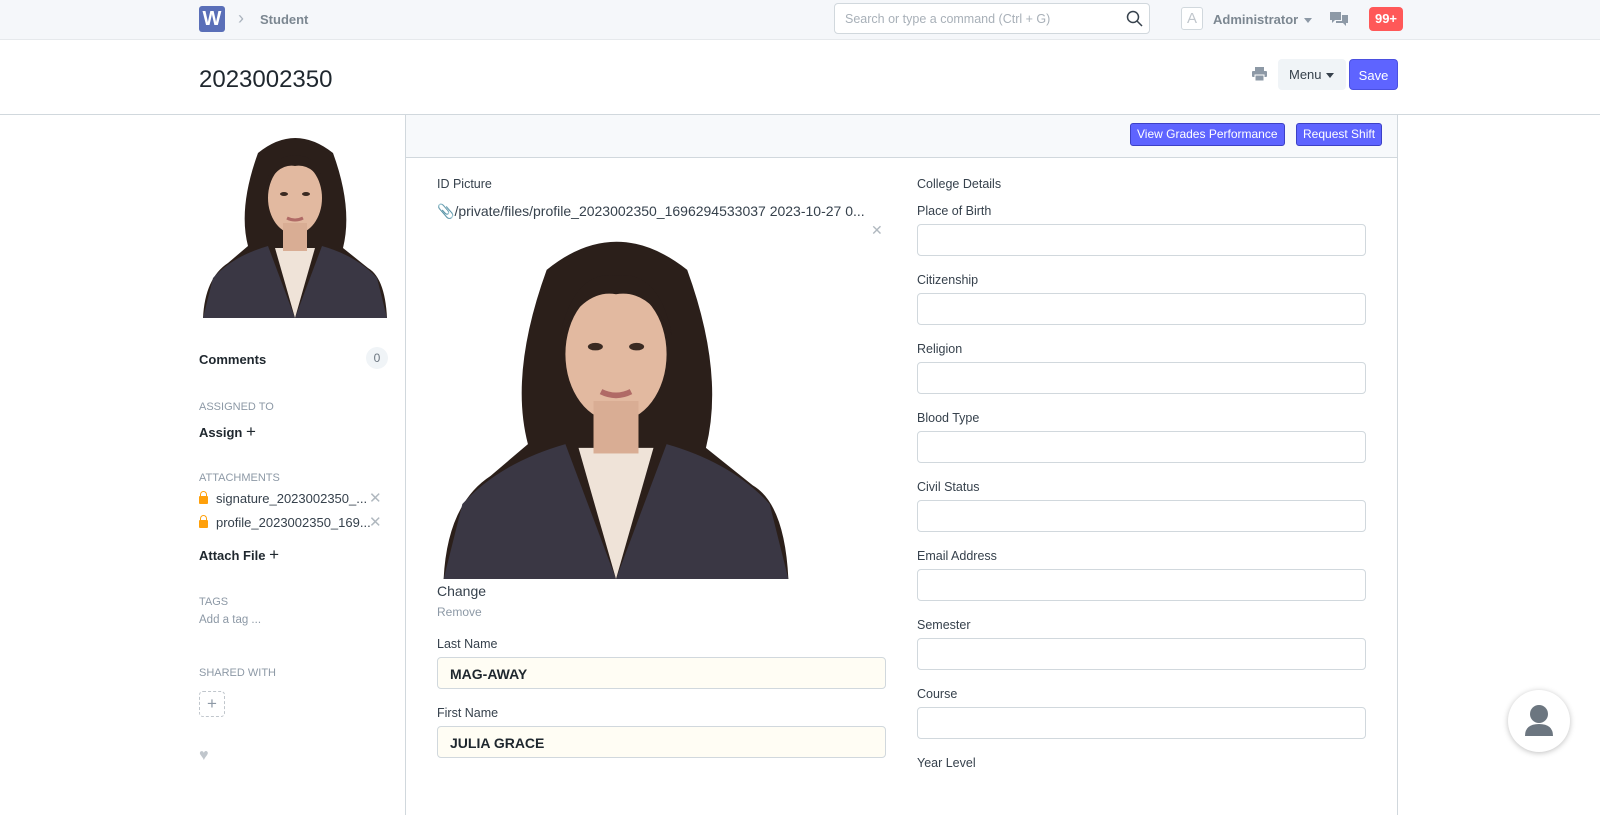 Image resolution: width=1600 pixels, height=815 pixels. Describe the element at coordinates (948, 19) in the screenshot. I see `search-placeholder: Search or type a command (Ctrl + G)` at that location.